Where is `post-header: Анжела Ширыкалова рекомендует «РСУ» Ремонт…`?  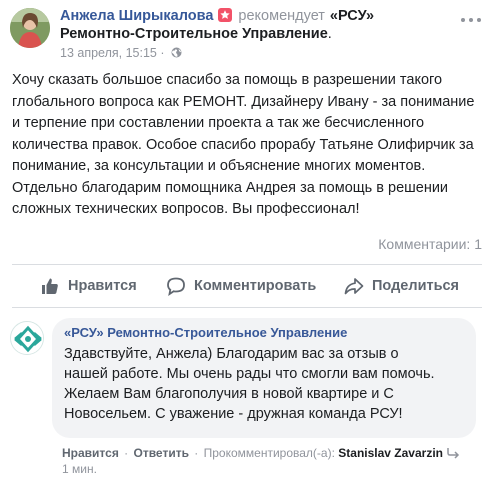 post-header: Анжела Ширыкалова рекомендует «РСУ» Ремонт… is located at coordinates (247, 32).